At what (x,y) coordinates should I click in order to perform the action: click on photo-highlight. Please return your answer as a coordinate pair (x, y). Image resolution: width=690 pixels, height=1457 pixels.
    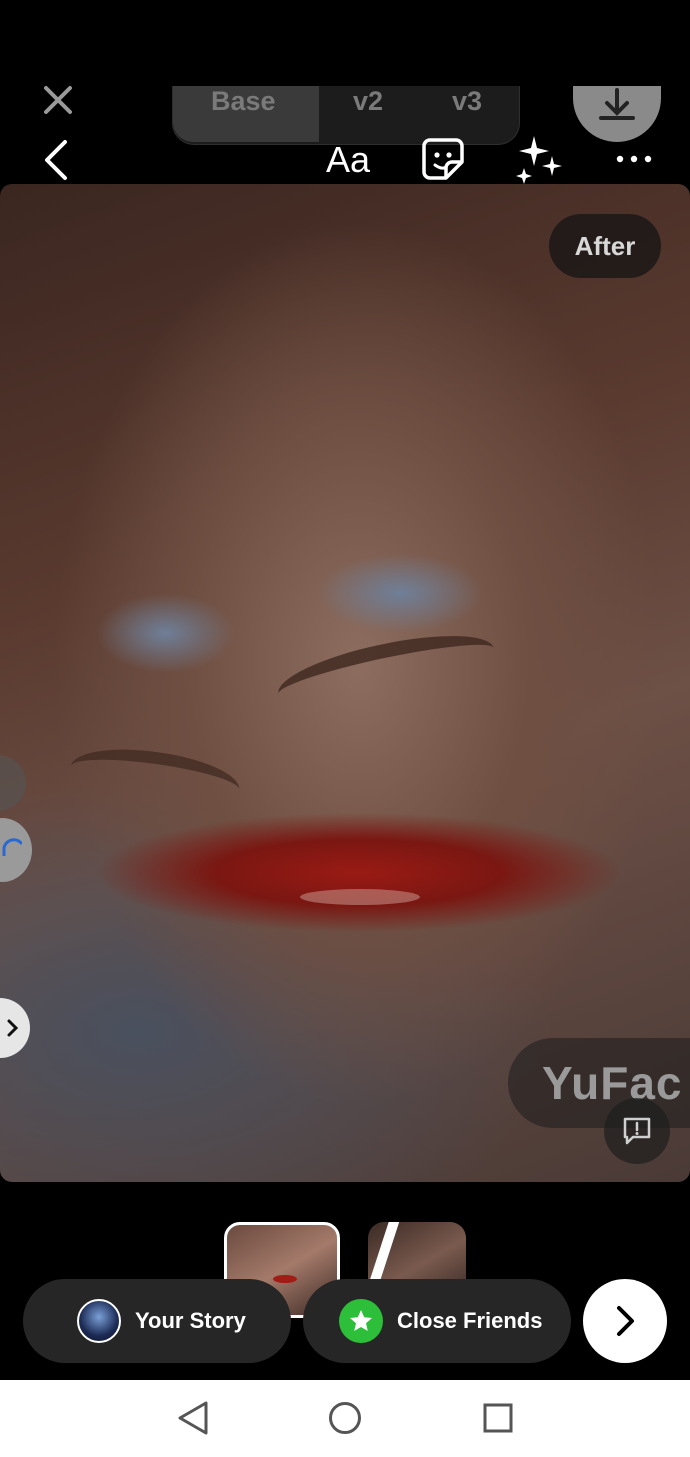
    Looking at the image, I should click on (360, 897).